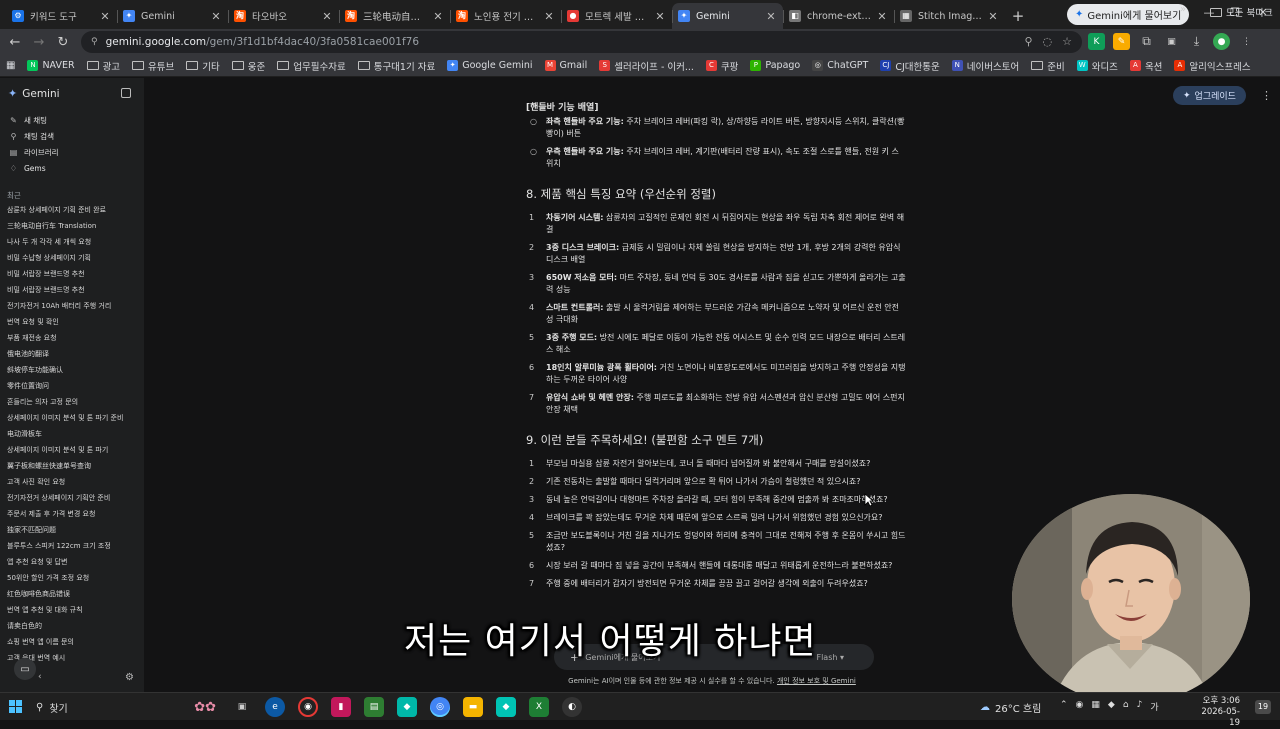 The image size is (1280, 729). Describe the element at coordinates (1146, 41) in the screenshot. I see `extensions-puzzle-icon: ⧉` at that location.